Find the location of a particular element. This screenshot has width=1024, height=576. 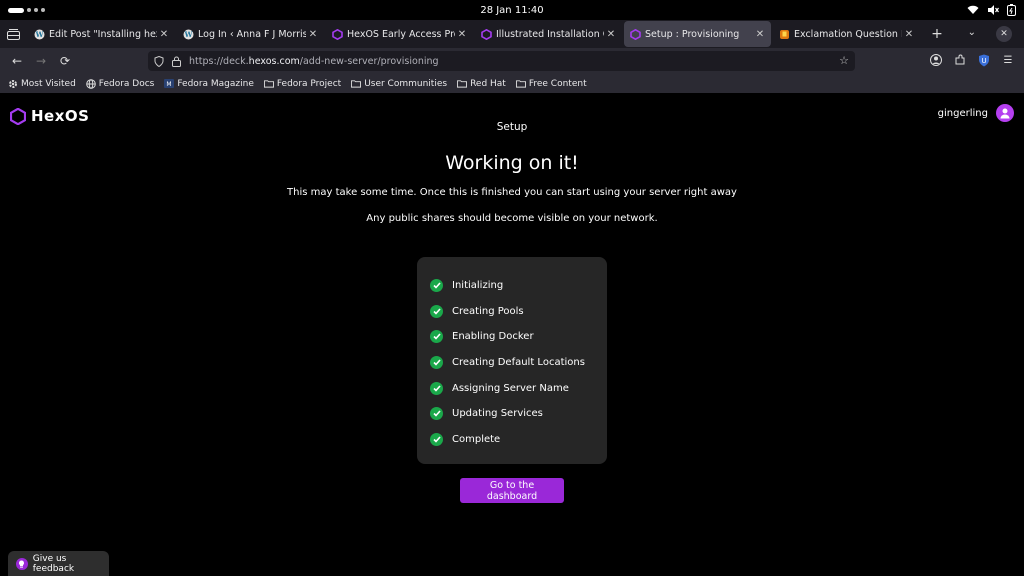

provisioning-step: Enabling Docker is located at coordinates (512, 337).